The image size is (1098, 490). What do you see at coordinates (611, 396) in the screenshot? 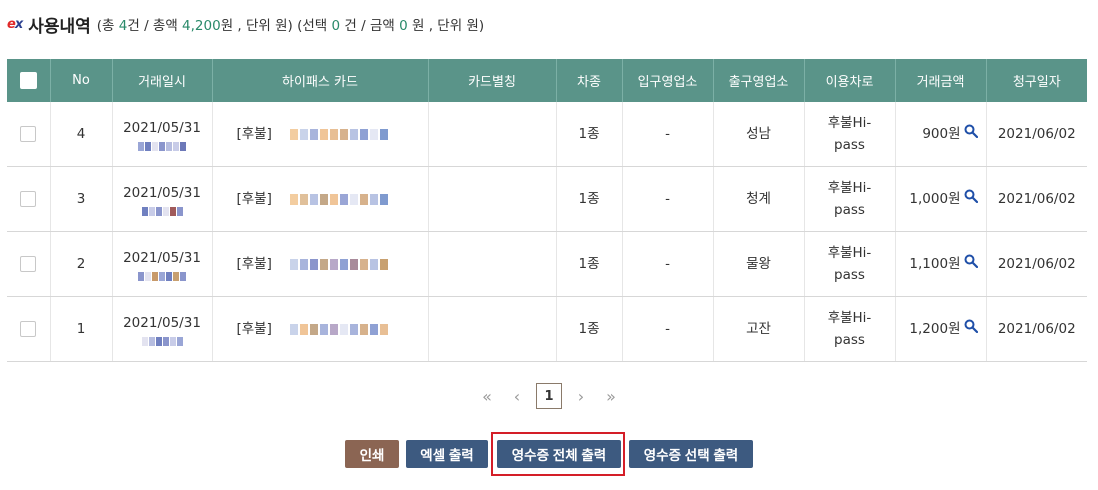
I see `last-page-icon: »` at bounding box center [611, 396].